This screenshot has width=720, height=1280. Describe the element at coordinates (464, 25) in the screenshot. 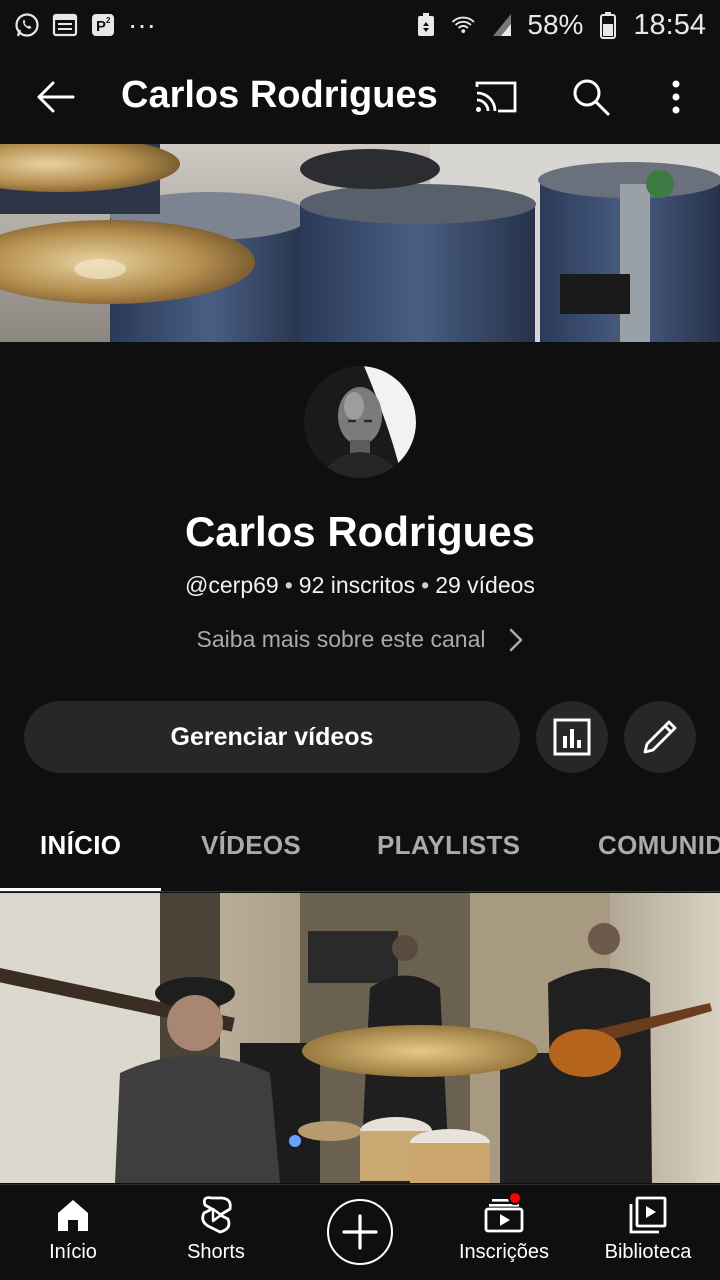

I see `wifi-icon` at that location.